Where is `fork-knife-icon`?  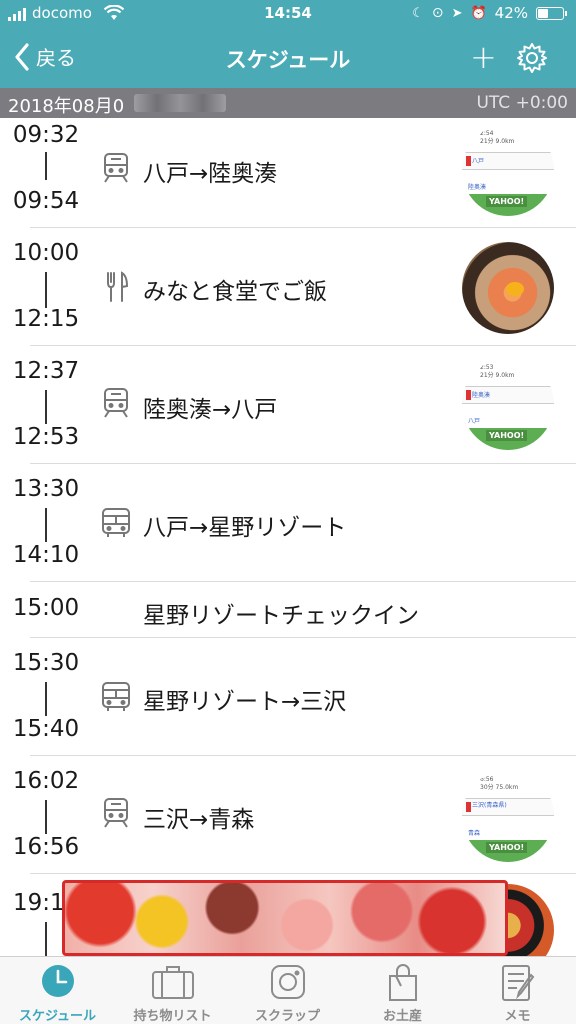 fork-knife-icon is located at coordinates (118, 286).